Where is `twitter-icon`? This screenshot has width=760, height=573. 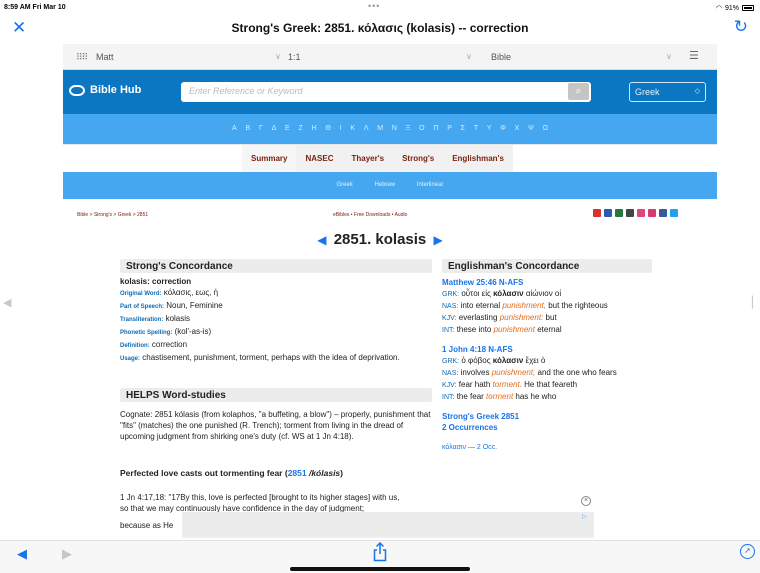
twitter-icon is located at coordinates (674, 213).